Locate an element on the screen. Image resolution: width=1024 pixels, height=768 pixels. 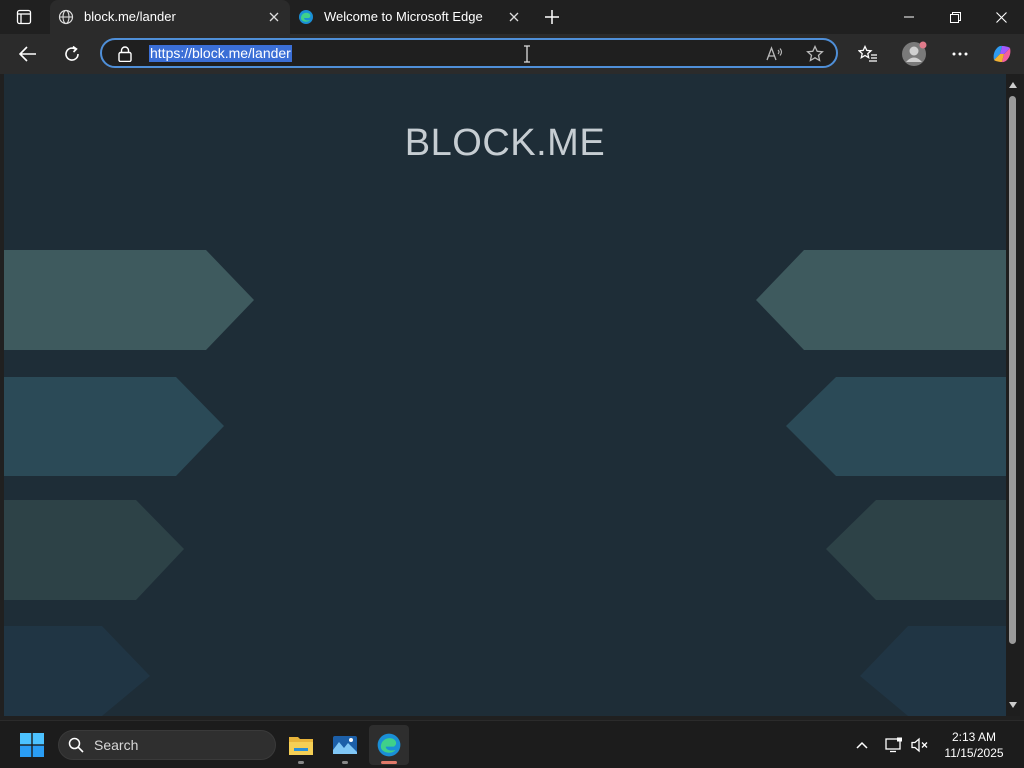
settings-more-button is located at coordinates (960, 54).